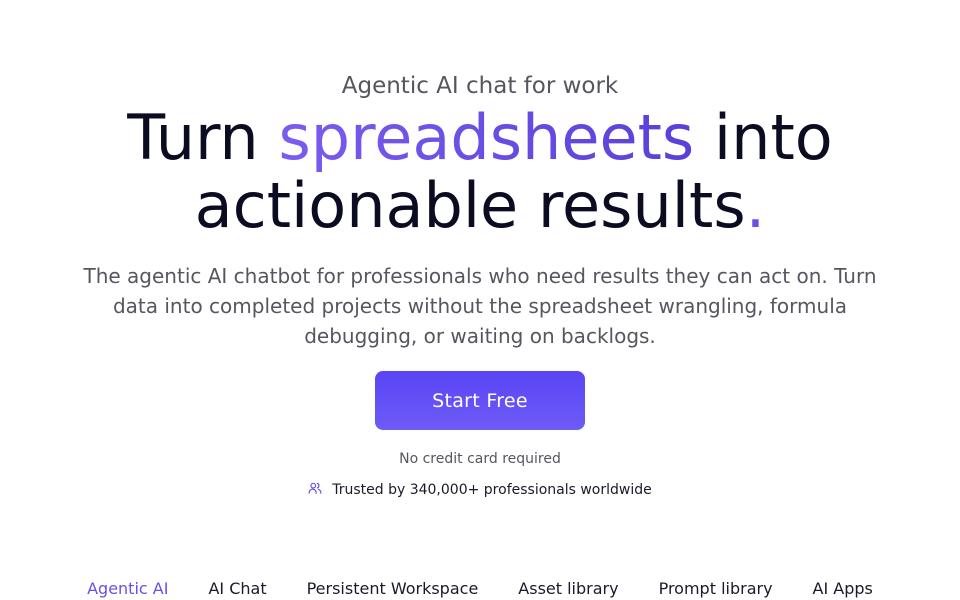 The width and height of the screenshot is (960, 600). What do you see at coordinates (237, 589) in the screenshot?
I see `nav-item-ai-chat: AI Chat` at bounding box center [237, 589].